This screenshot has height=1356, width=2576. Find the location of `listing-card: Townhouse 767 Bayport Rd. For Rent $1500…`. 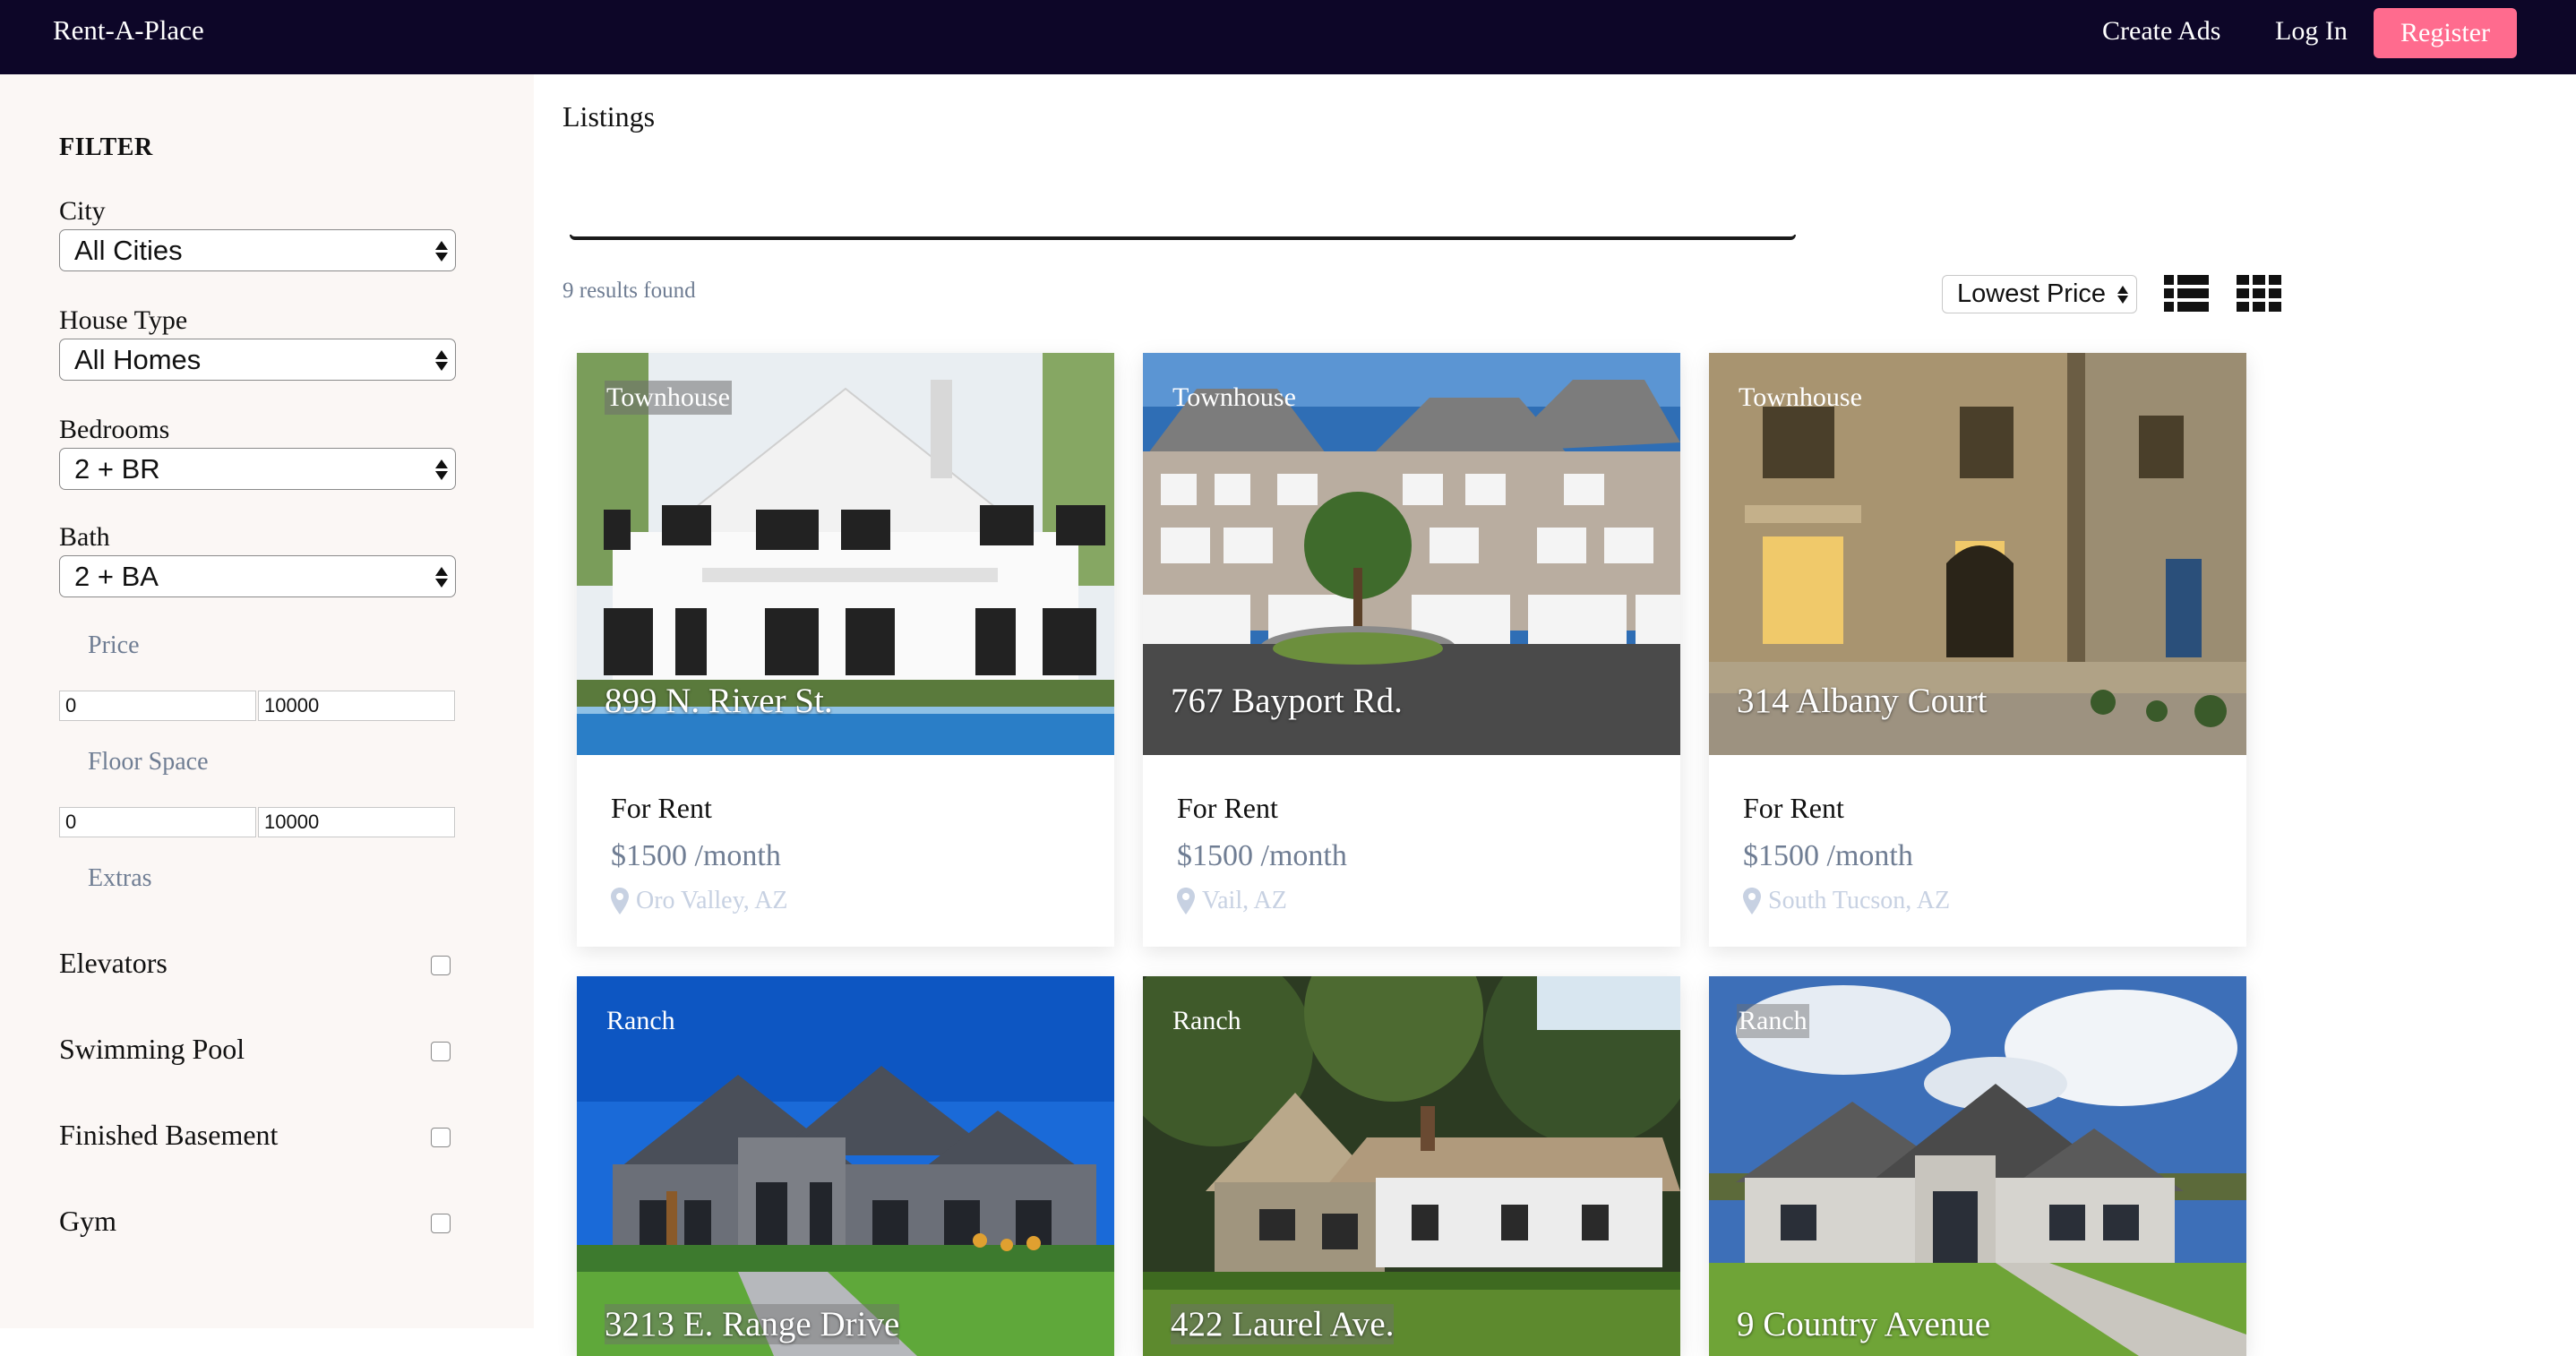

listing-card: Townhouse 767 Bayport Rd. For Rent $1500… is located at coordinates (1411, 650).